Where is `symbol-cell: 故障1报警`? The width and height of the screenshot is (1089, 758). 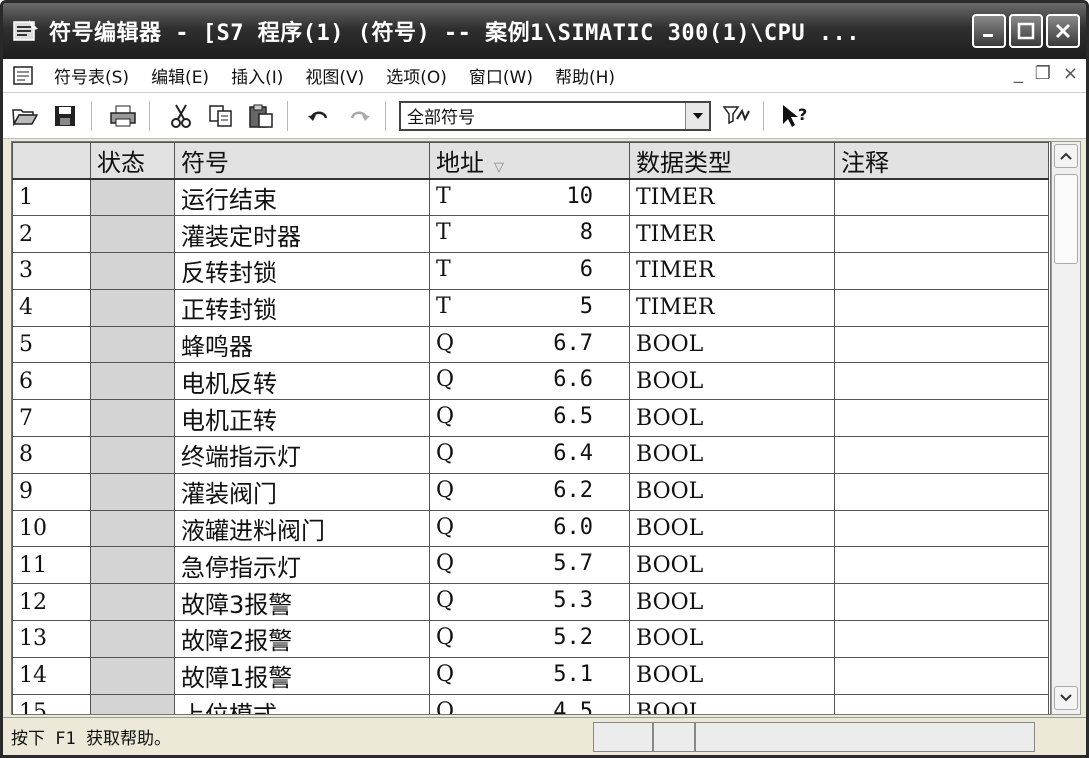 symbol-cell: 故障1报警 is located at coordinates (302, 675).